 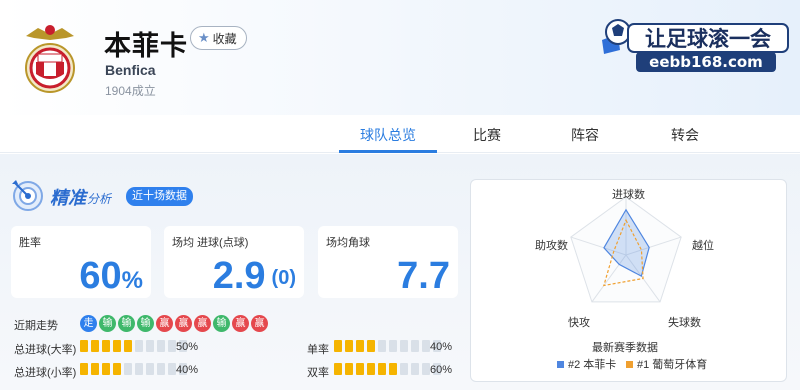 I want to click on legend-label-sporting: #1 葡萄牙体育, so click(x=672, y=365).